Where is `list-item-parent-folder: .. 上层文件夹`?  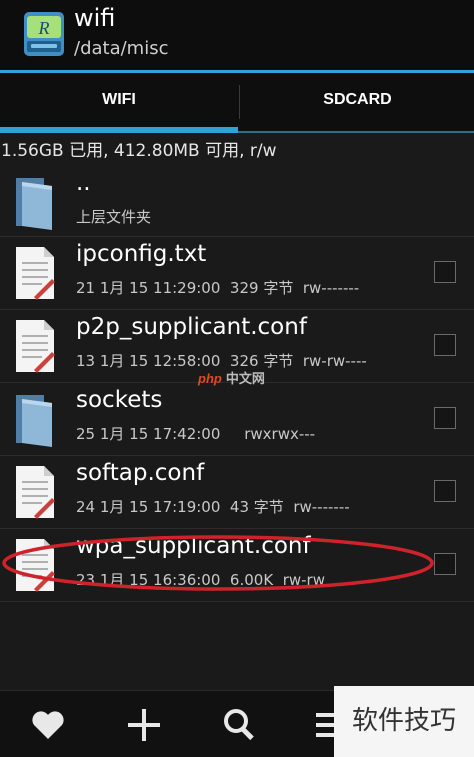 list-item-parent-folder: .. 上层文件夹 is located at coordinates (237, 202).